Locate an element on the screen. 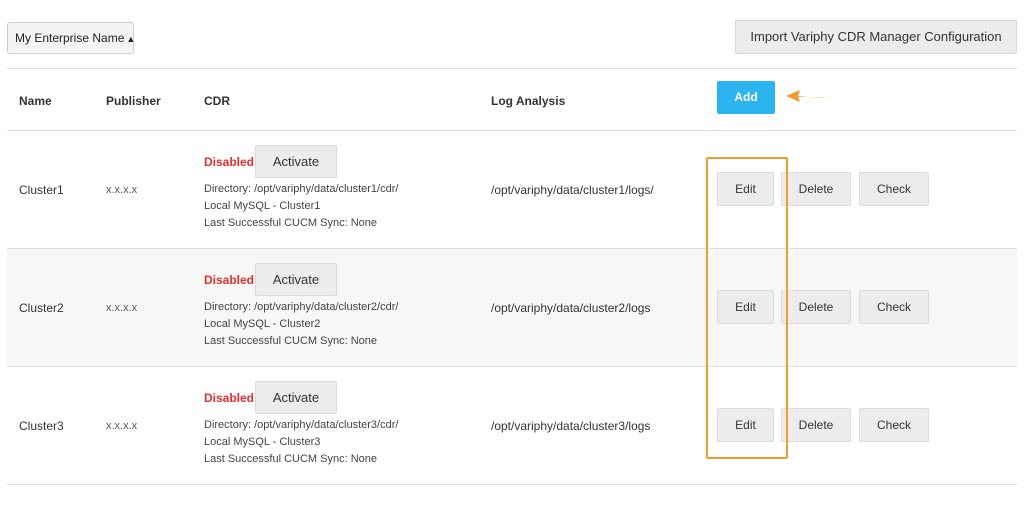 The width and height of the screenshot is (1024, 517). cluster-name: Cluster3 is located at coordinates (41, 426).